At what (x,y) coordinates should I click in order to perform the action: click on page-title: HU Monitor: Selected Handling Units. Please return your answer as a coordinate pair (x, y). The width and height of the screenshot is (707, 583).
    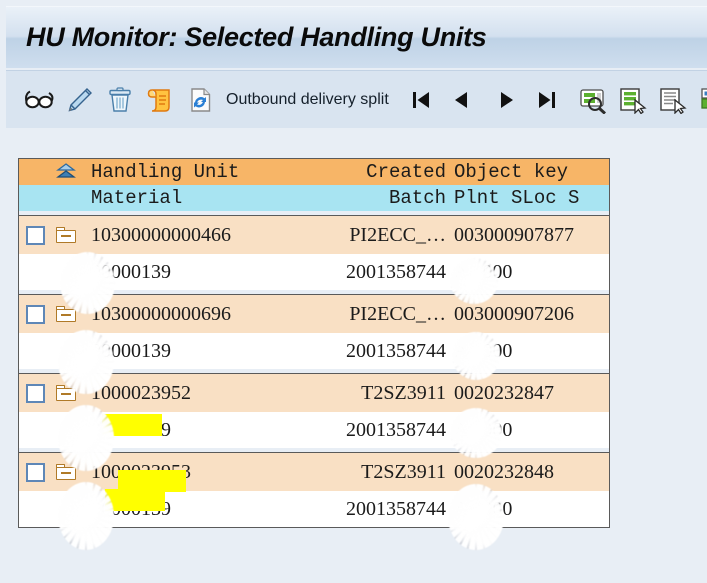
    Looking at the image, I should click on (256, 37).